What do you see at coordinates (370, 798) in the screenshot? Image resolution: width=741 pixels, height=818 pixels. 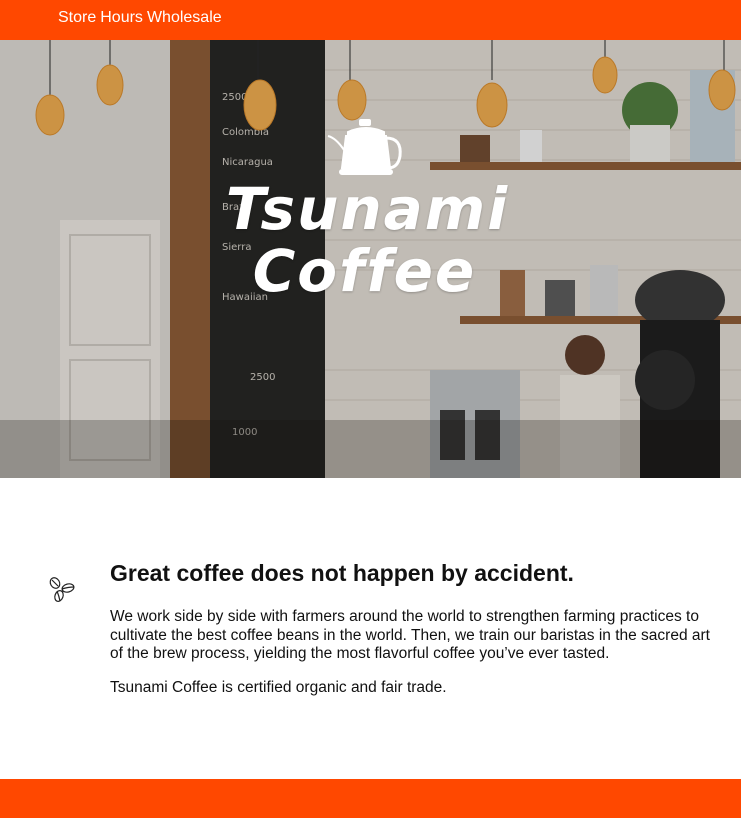 I see `footer-bar` at bounding box center [370, 798].